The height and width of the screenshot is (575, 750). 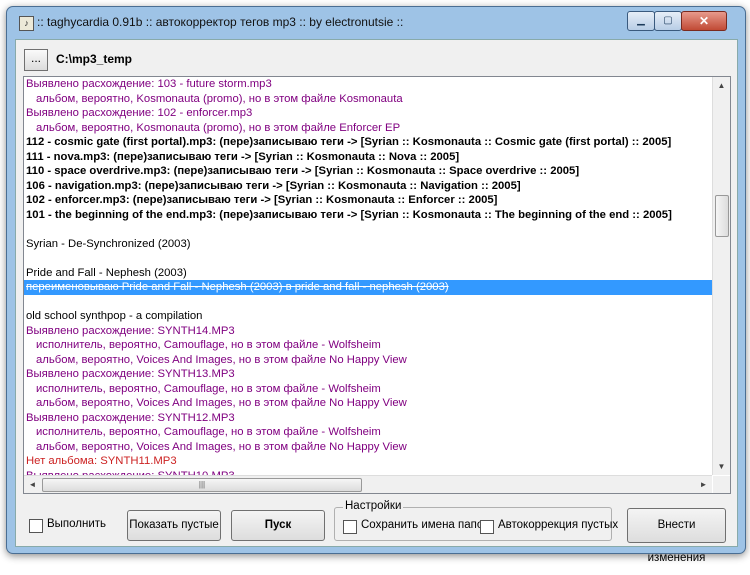 What do you see at coordinates (26, 23) in the screenshot?
I see `app-icon: ♪` at bounding box center [26, 23].